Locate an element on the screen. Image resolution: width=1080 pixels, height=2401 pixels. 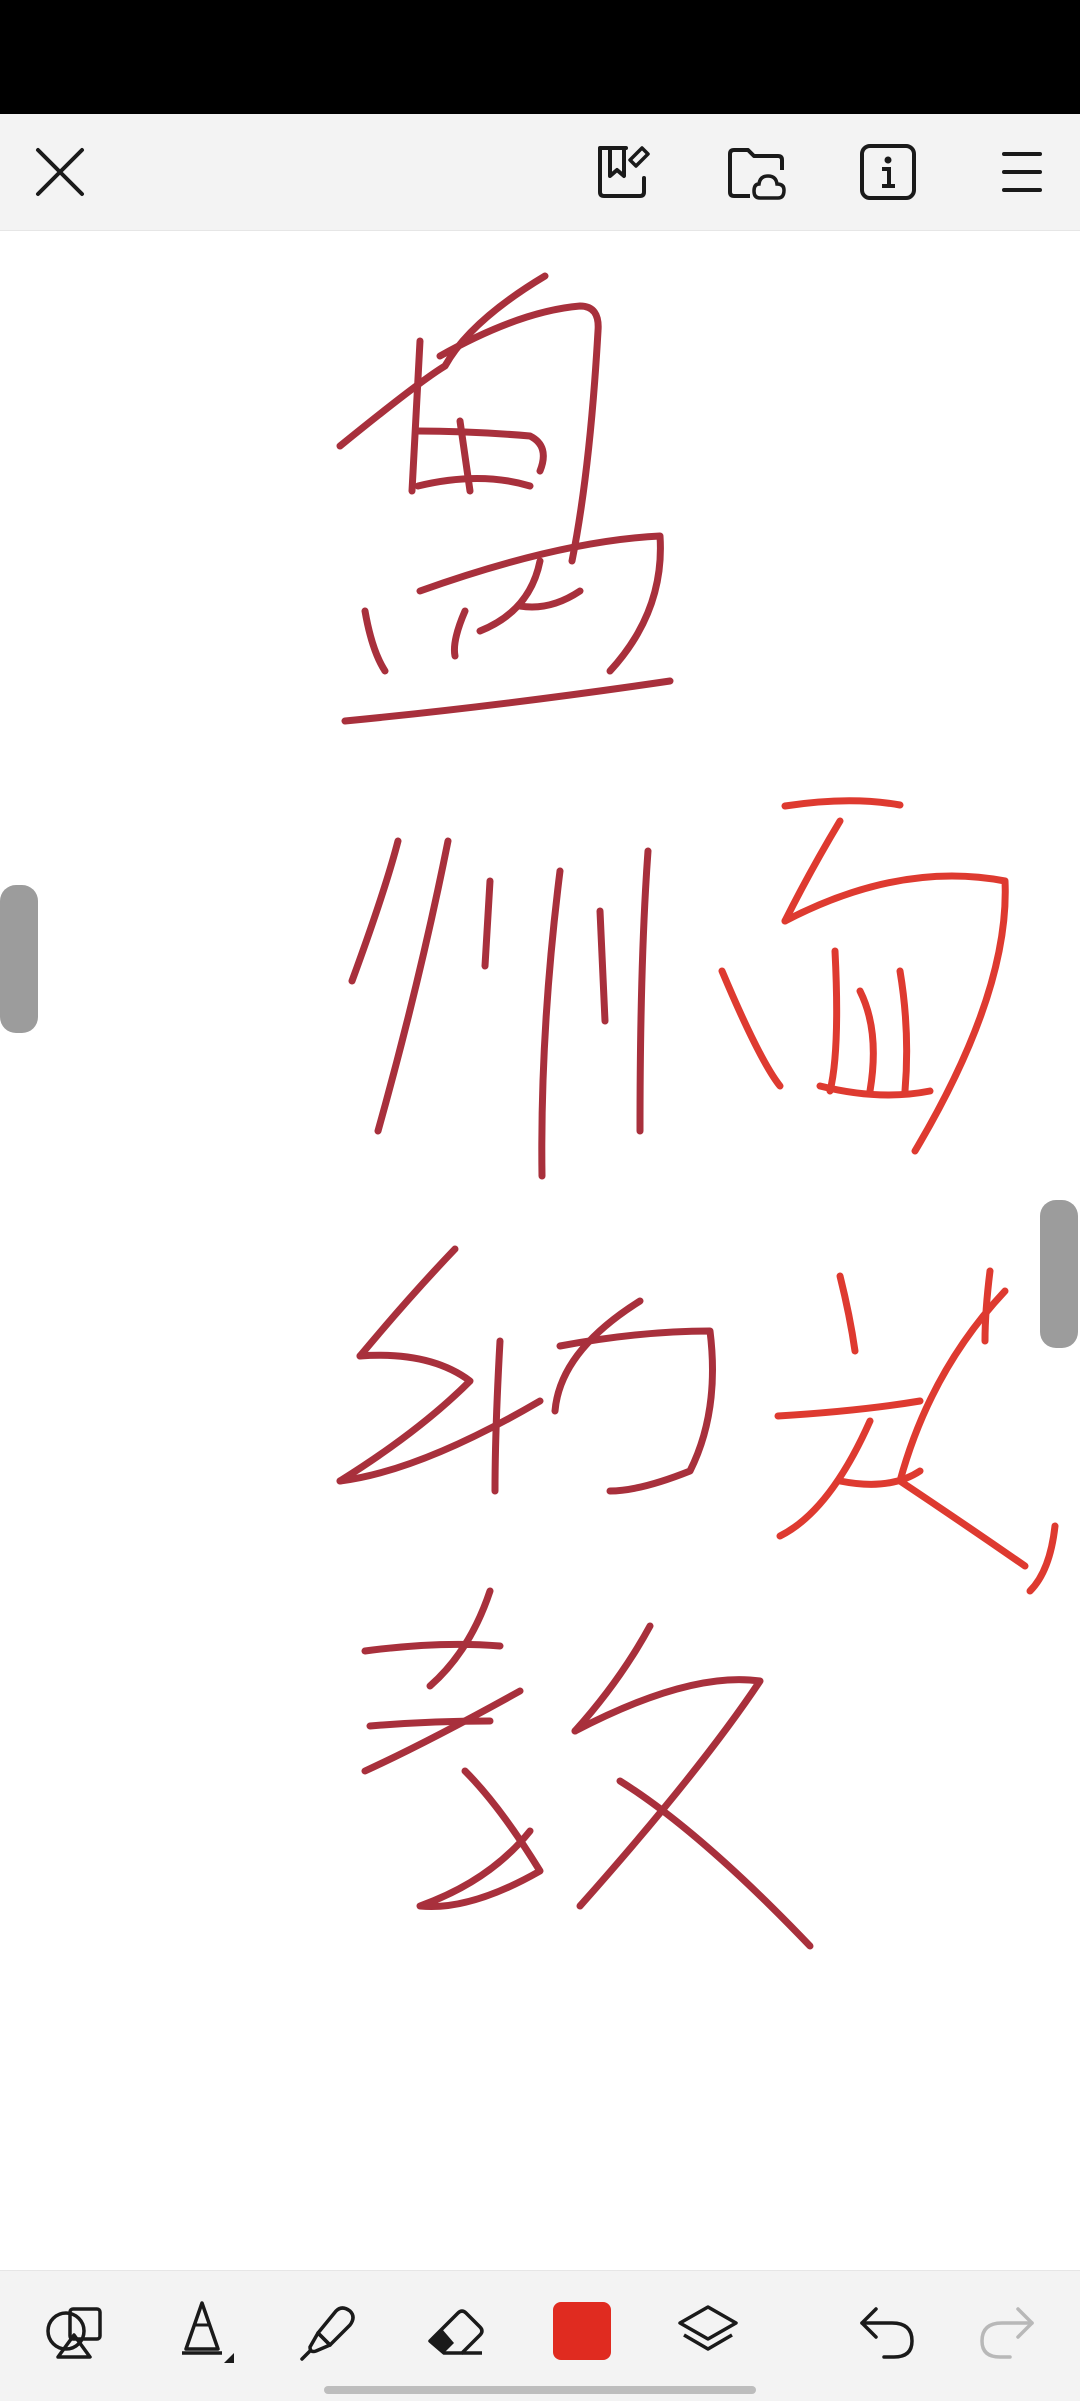
left-scroll-handle is located at coordinates (19, 959).